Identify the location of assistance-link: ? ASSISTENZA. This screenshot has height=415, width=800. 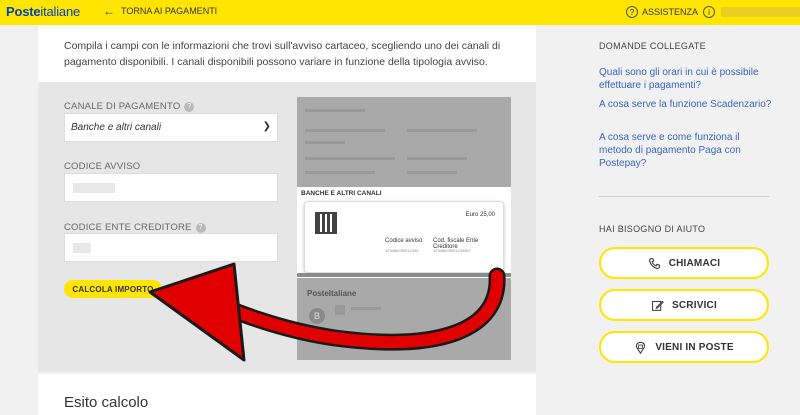
(662, 12).